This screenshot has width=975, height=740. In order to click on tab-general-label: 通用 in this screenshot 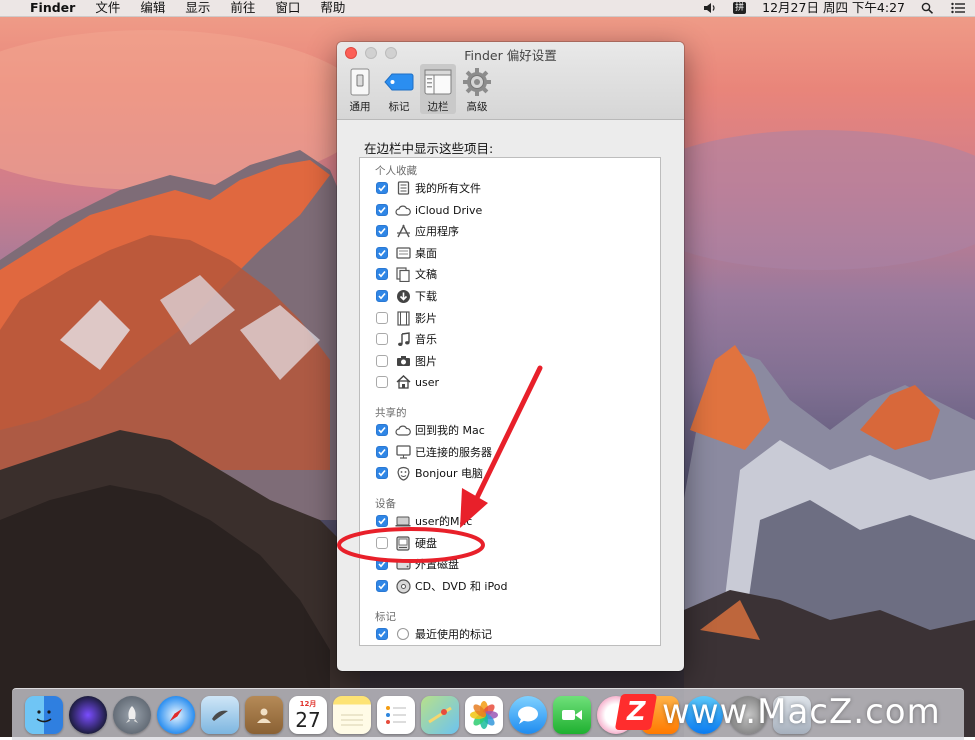, I will do `click(360, 107)`.